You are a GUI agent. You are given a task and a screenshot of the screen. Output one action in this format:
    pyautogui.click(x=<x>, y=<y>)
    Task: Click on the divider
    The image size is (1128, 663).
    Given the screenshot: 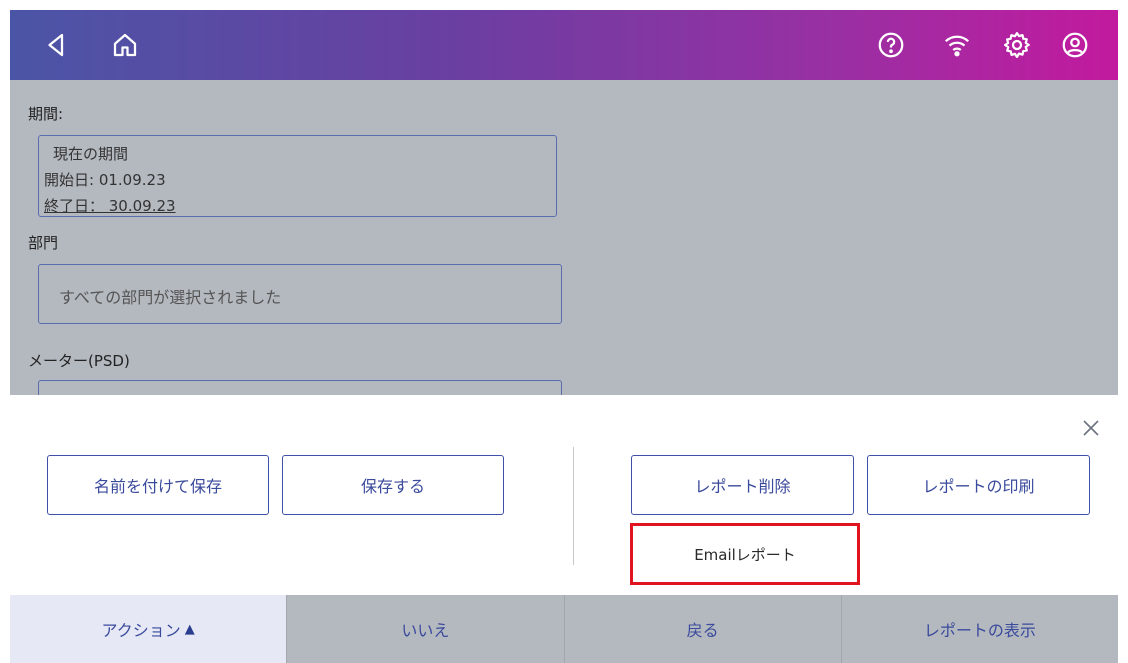 What is the action you would take?
    pyautogui.click(x=573, y=506)
    